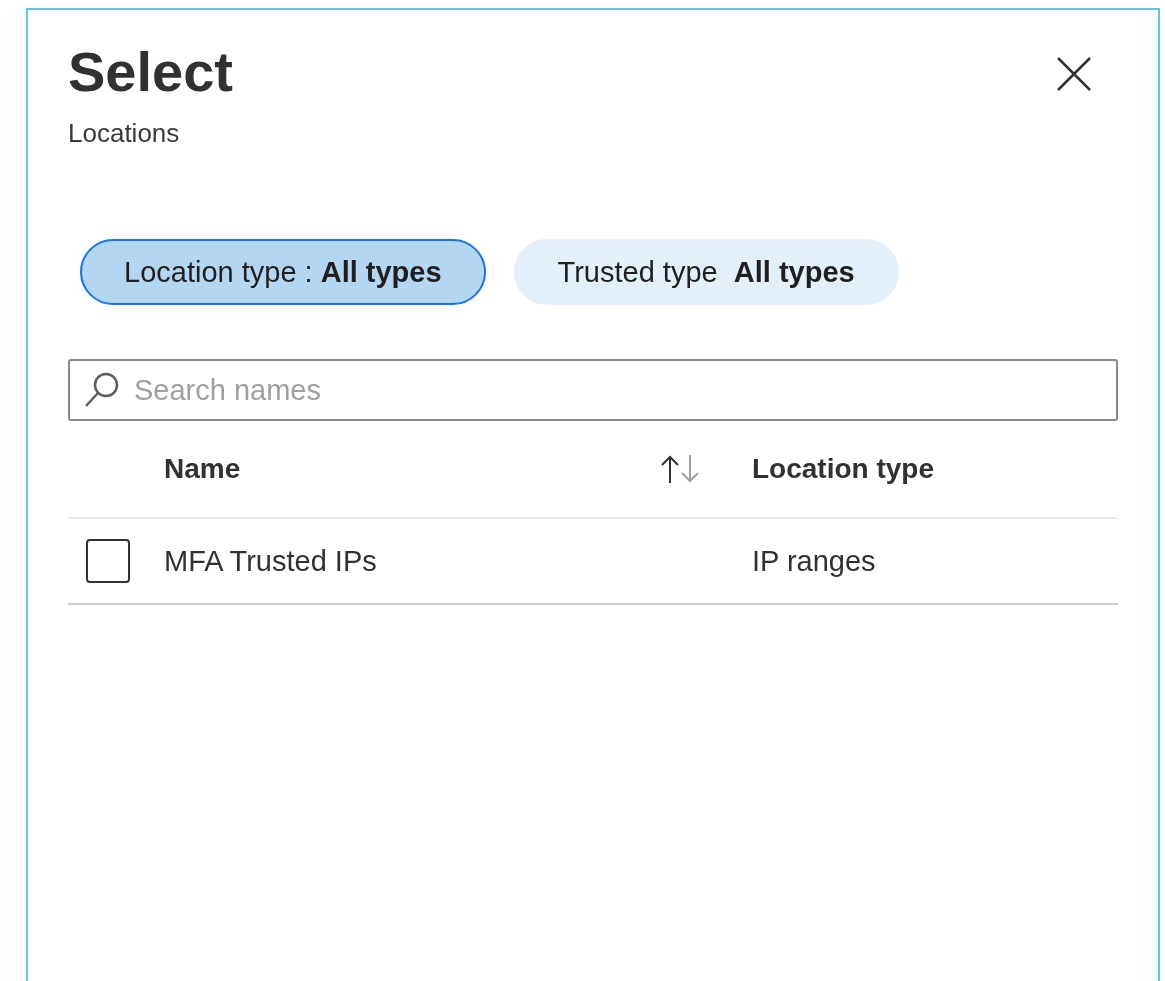 The height and width of the screenshot is (981, 1165). What do you see at coordinates (935, 469) in the screenshot?
I see `column-header: Location type` at bounding box center [935, 469].